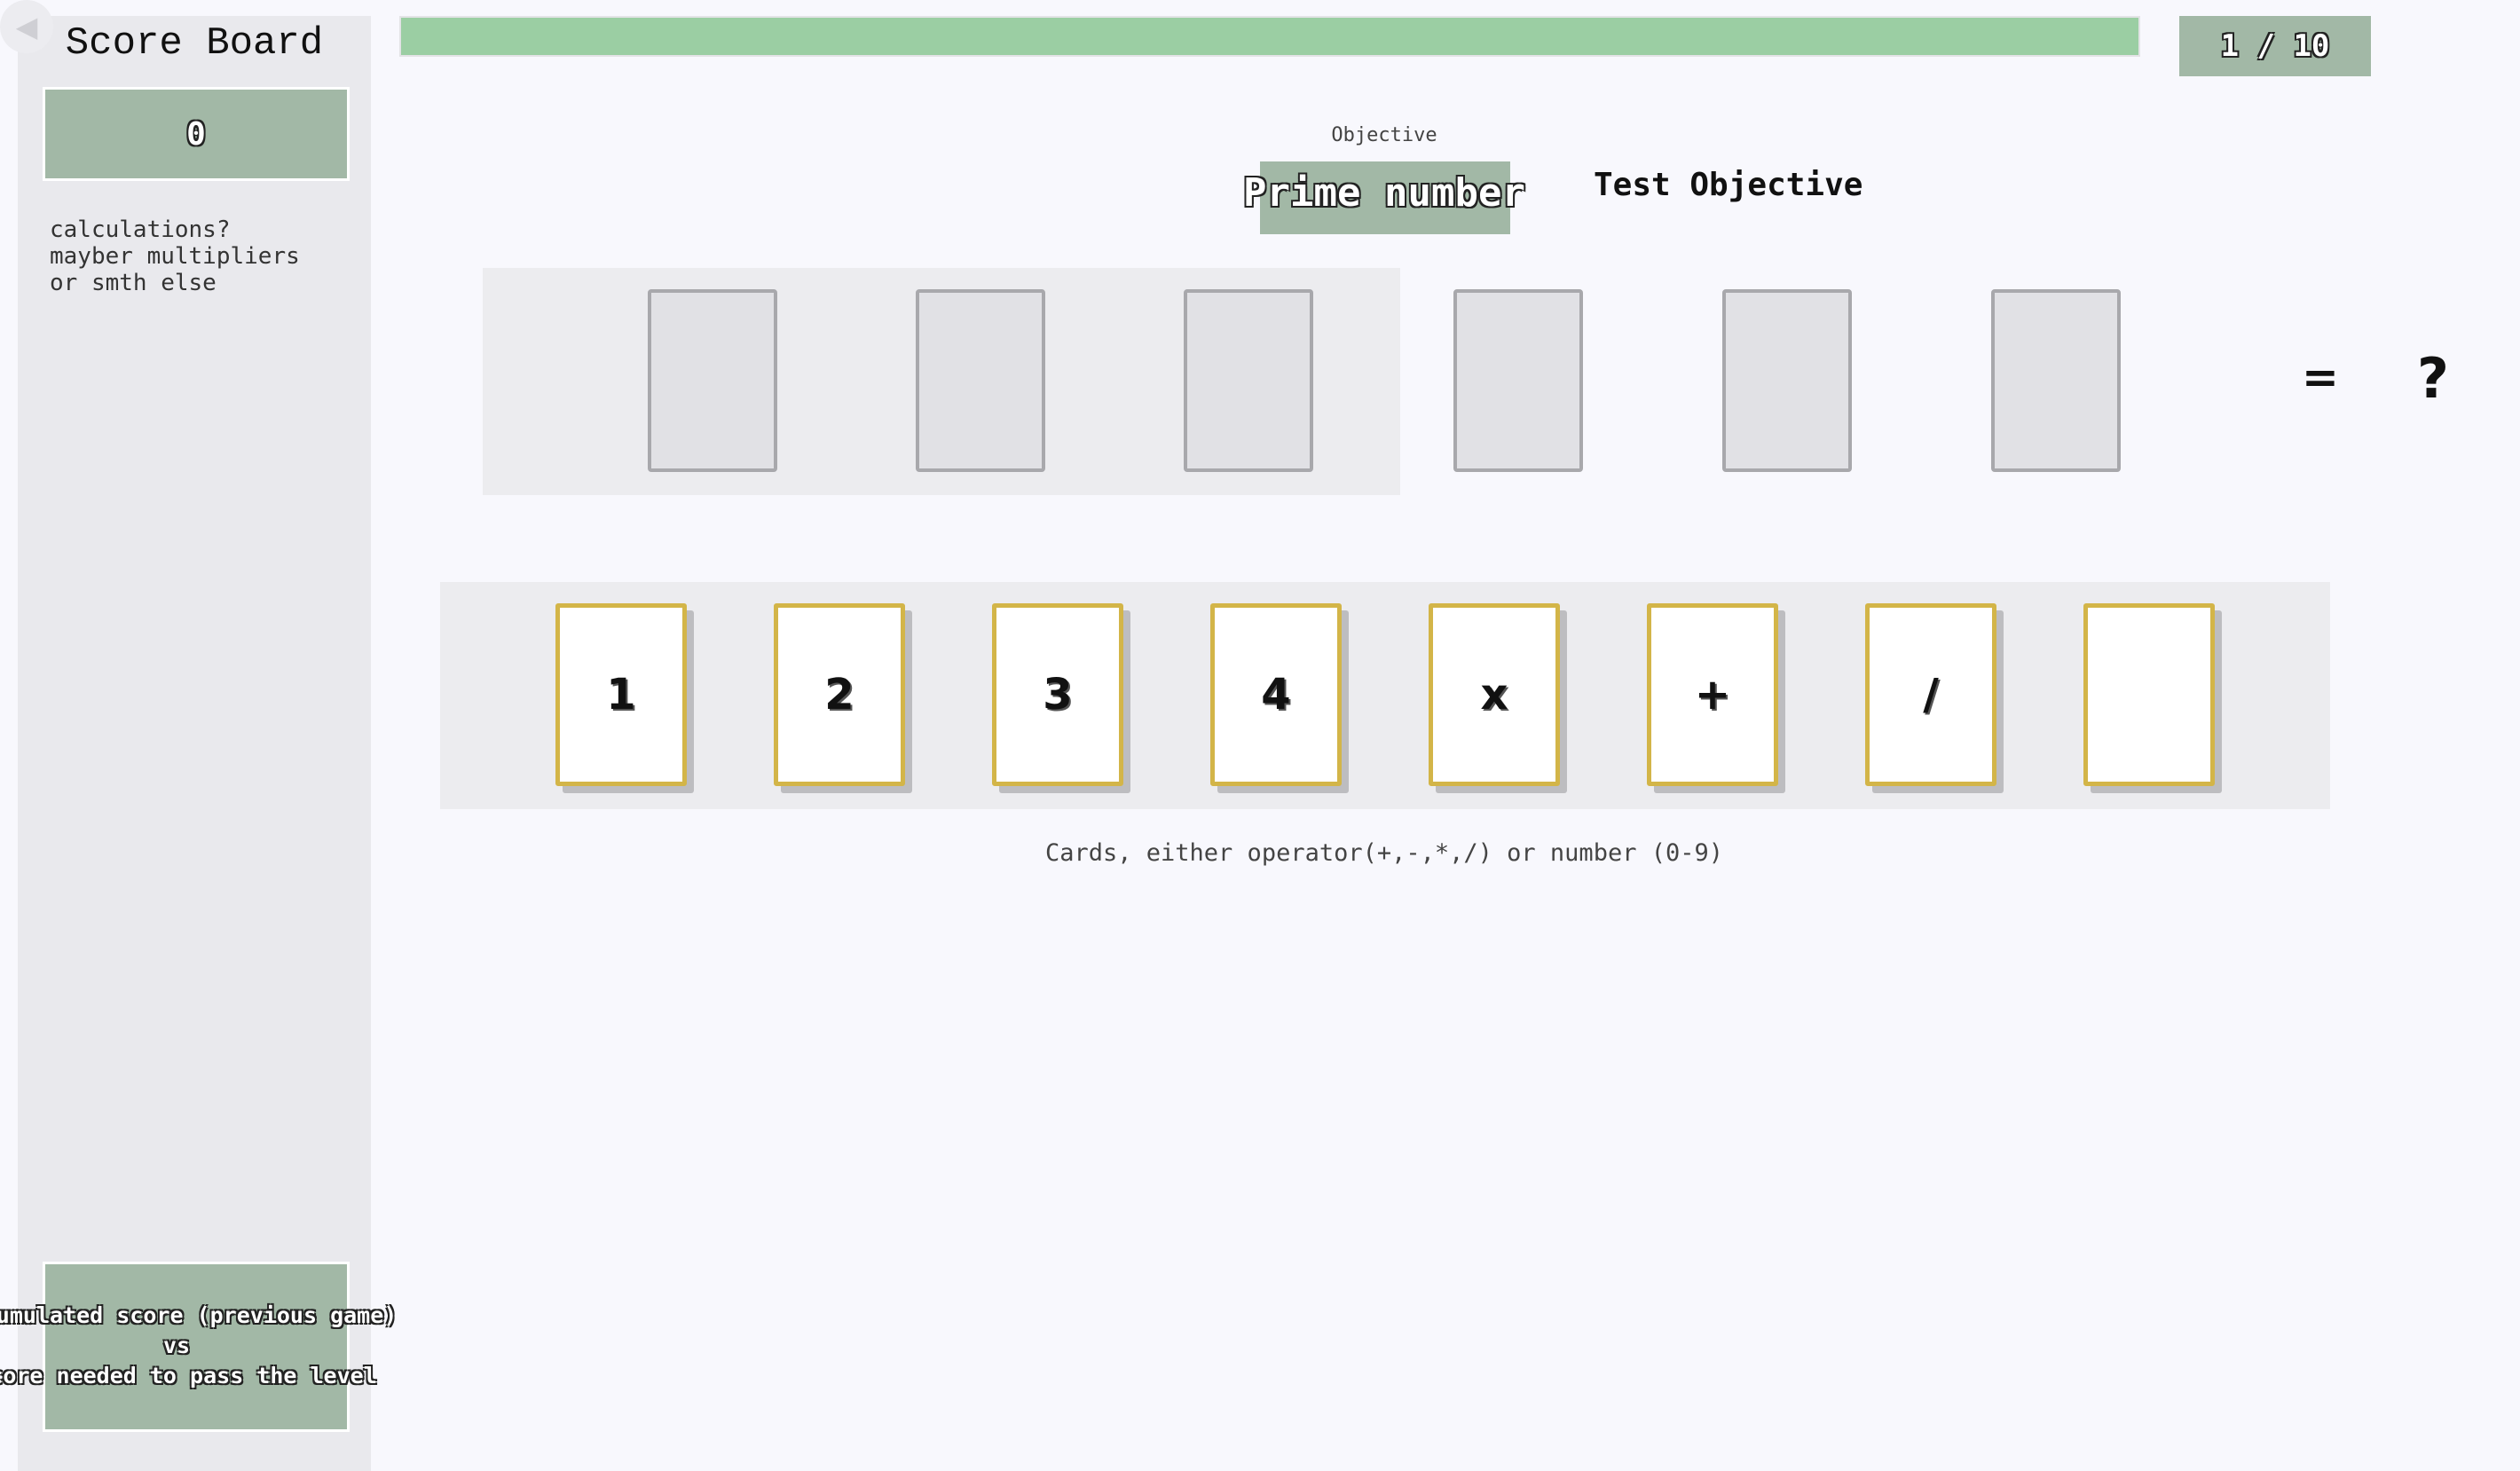 The width and height of the screenshot is (2520, 1471). Describe the element at coordinates (1712, 695) in the screenshot. I see `card-operator-plus: +` at that location.